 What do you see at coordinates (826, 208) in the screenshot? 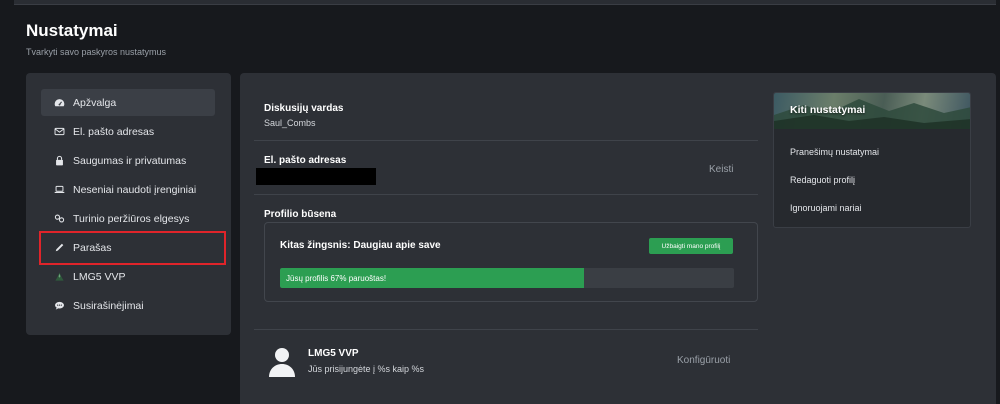
I see `ignored-members-link: Ignoruojami nariai` at bounding box center [826, 208].